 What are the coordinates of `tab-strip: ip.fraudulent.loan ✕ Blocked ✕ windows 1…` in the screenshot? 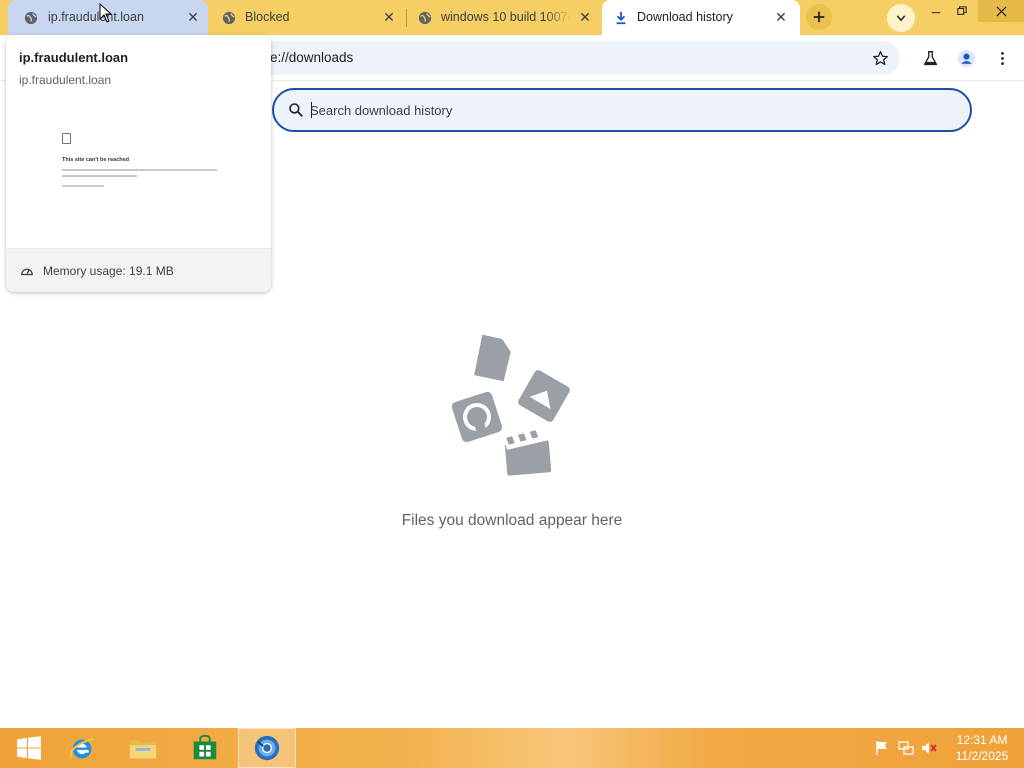 It's located at (512, 17).